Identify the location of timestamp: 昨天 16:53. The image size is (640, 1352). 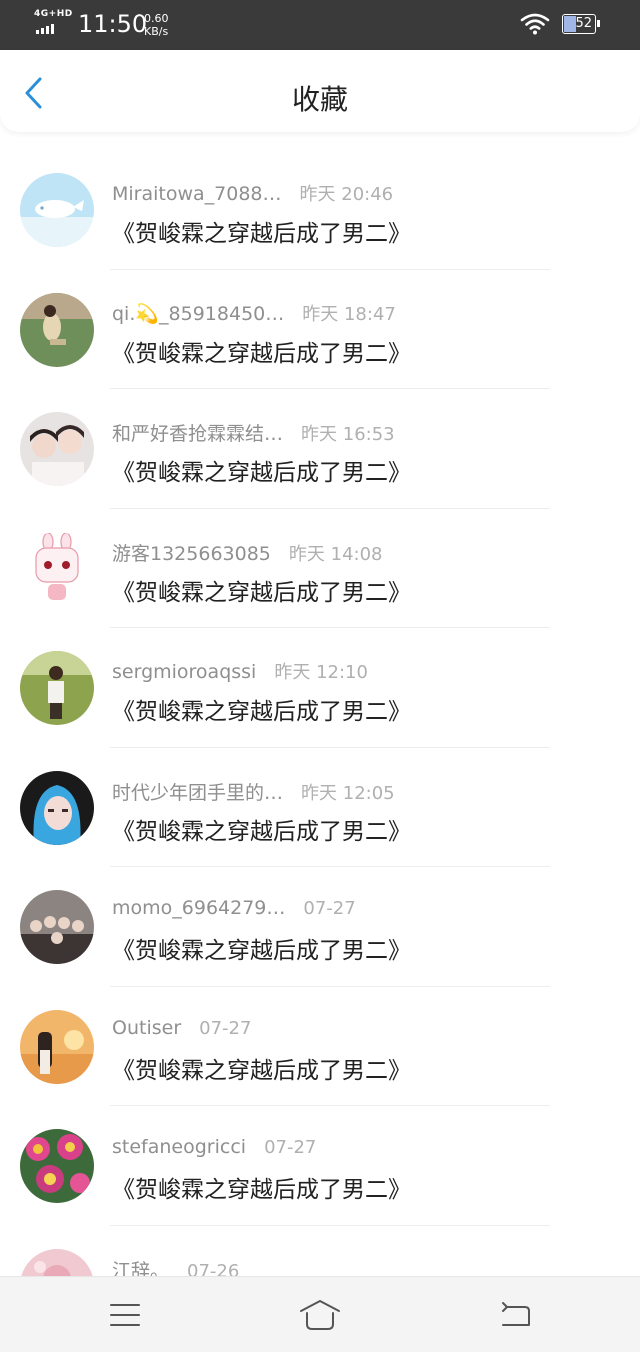
(348, 434).